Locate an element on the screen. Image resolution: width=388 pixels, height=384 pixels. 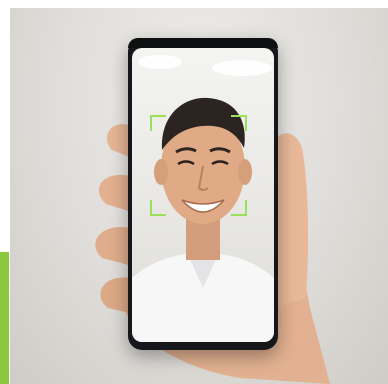
face-scan-corner-top-left-icon is located at coordinates (158, 123).